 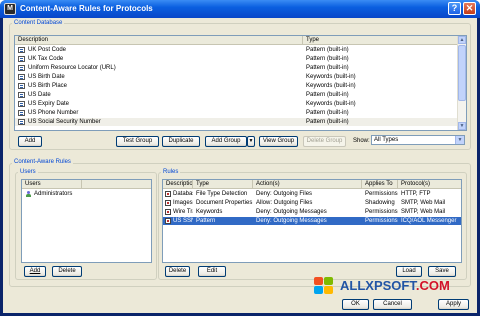 I want to click on chevron-down-icon: ▼, so click(x=459, y=140).